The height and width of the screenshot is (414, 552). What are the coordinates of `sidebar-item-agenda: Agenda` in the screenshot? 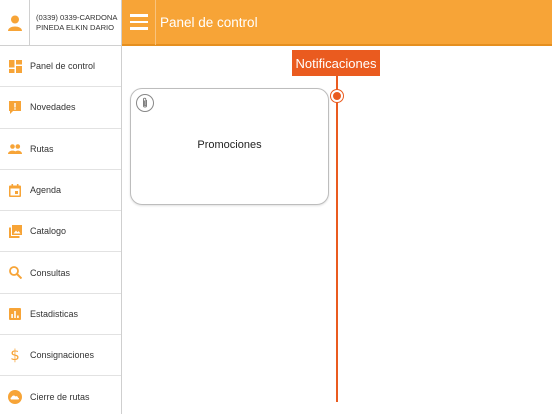 It's located at (60, 191).